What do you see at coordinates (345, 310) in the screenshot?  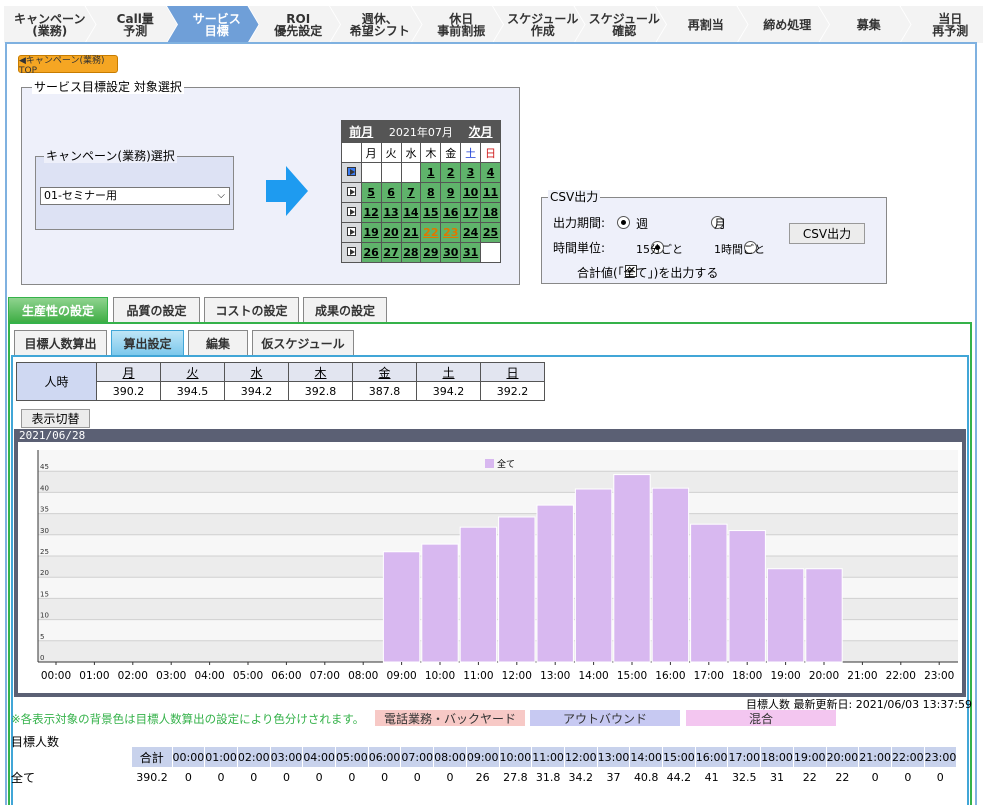 I see `settings-tab-3: 成果の設定` at bounding box center [345, 310].